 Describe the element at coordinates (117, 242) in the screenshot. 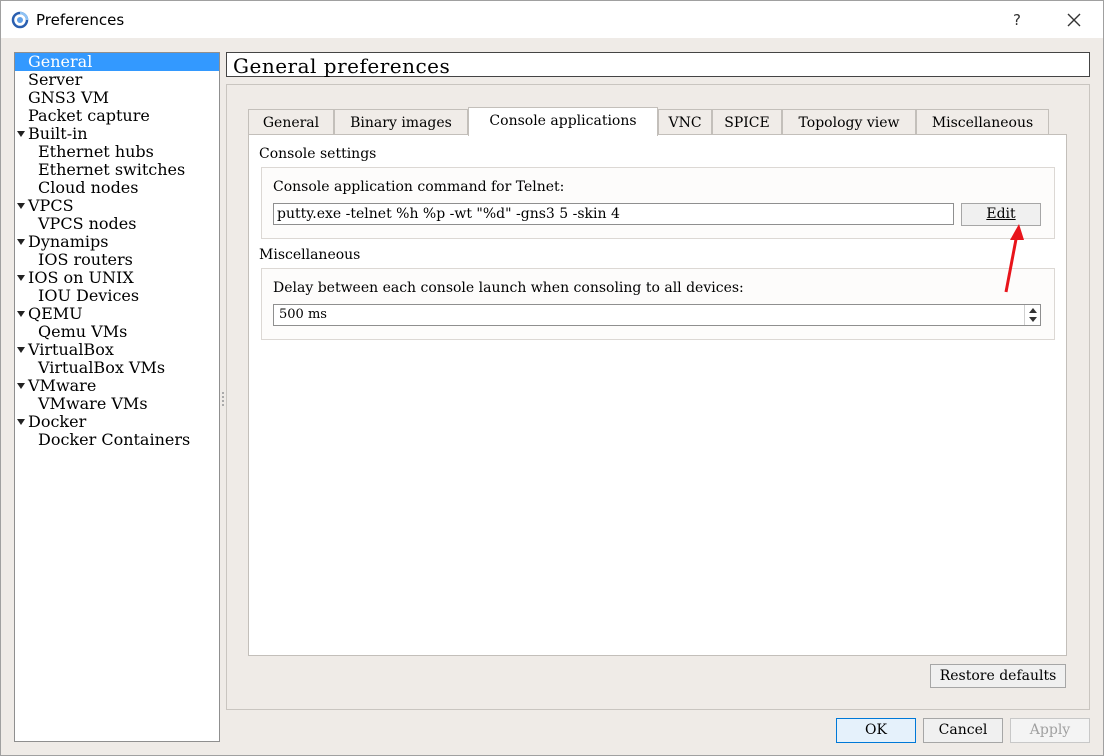

I see `tree-item-dynamips: Dynamips` at that location.